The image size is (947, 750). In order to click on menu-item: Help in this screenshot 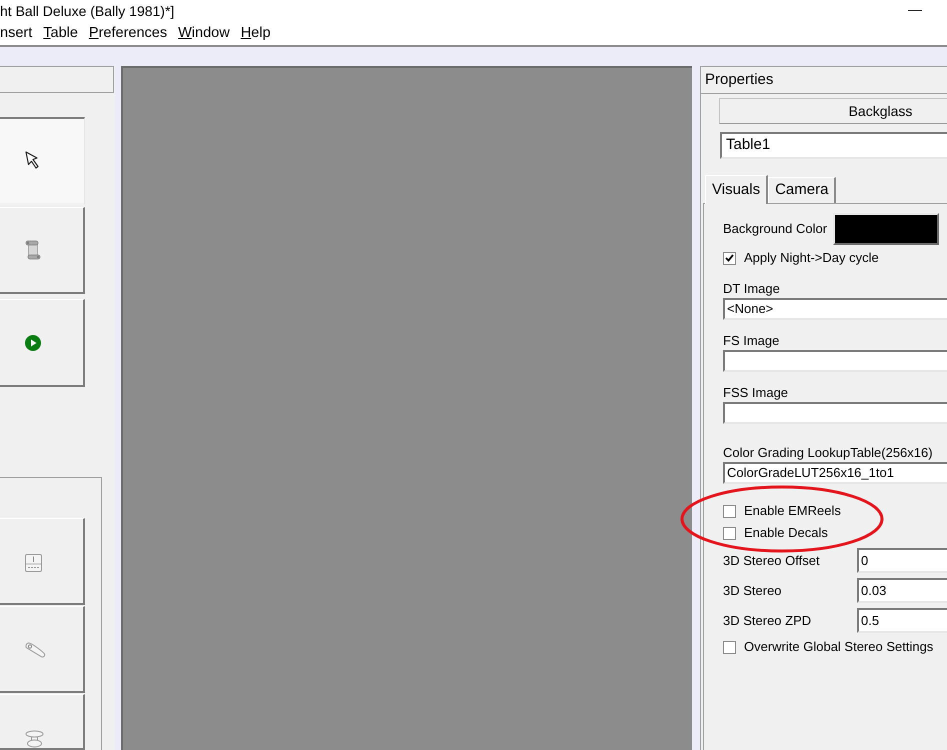, I will do `click(255, 33)`.